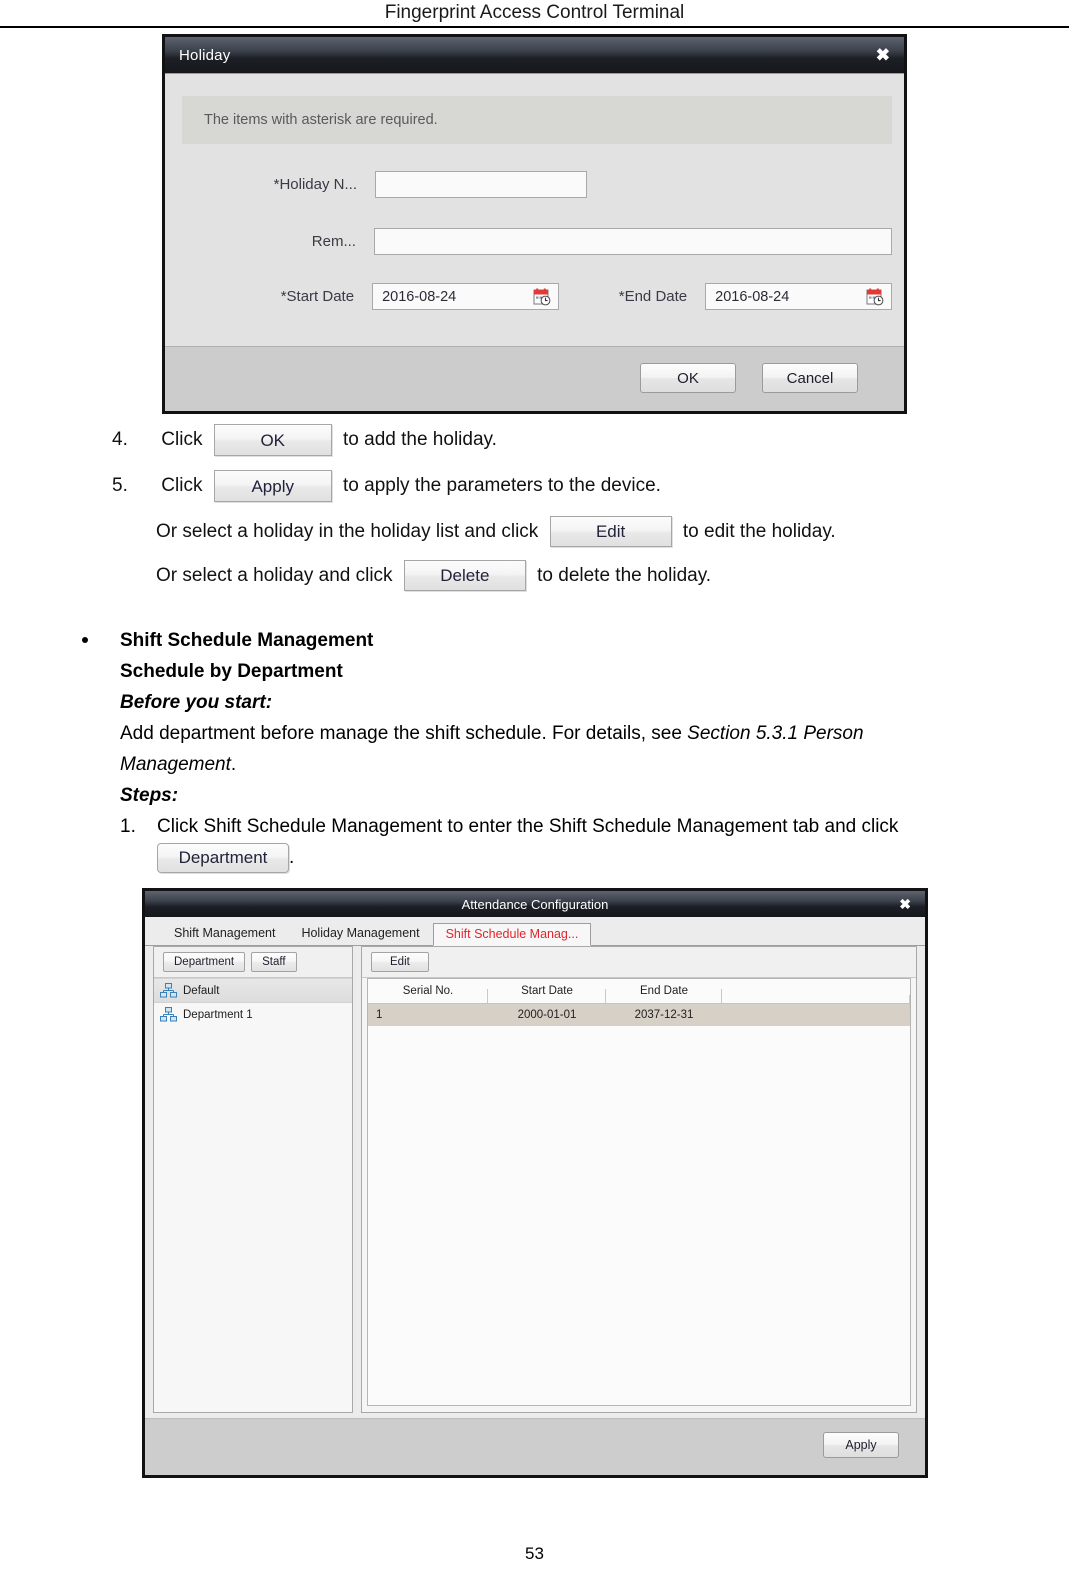 Image resolution: width=1069 pixels, height=1572 pixels. What do you see at coordinates (547, 1015) in the screenshot?
I see `cell-start-date: 2000-01-01` at bounding box center [547, 1015].